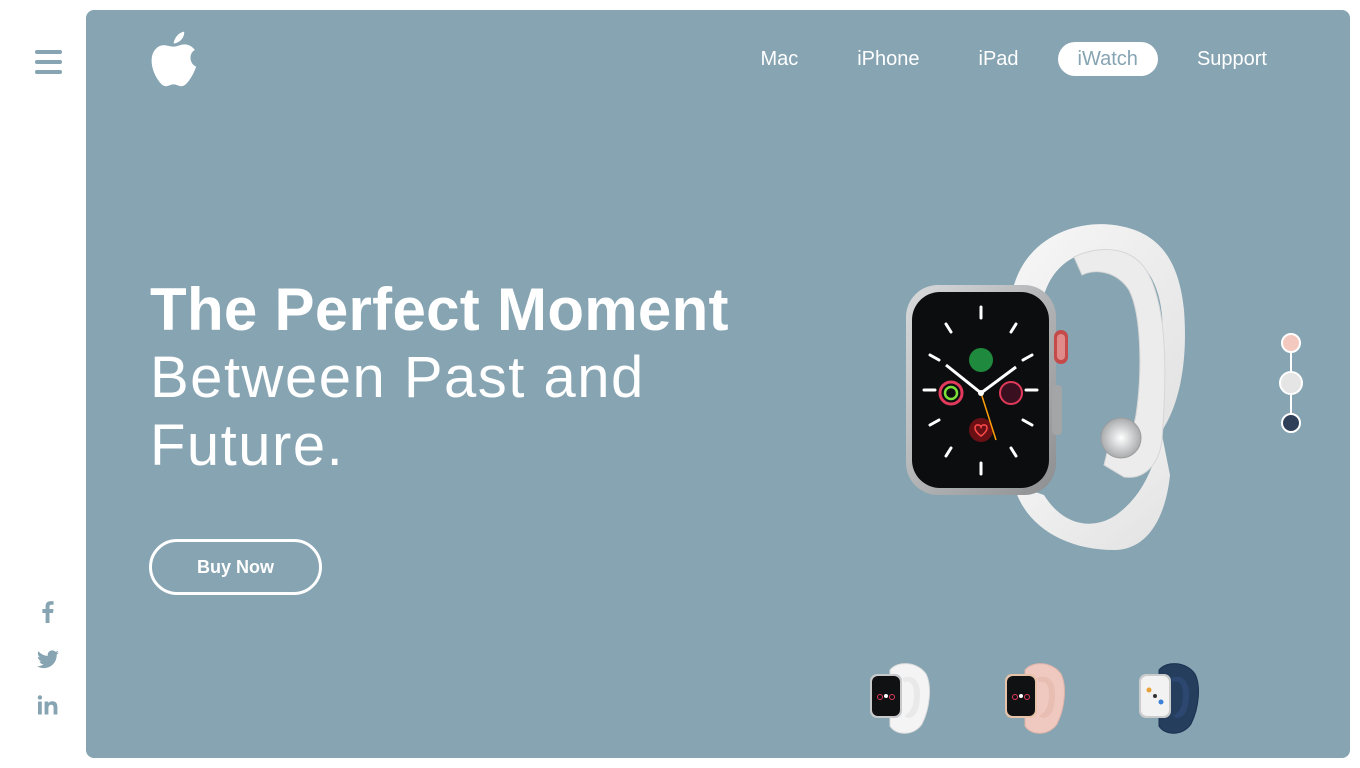  I want to click on nav-item-support: Support, so click(1232, 59).